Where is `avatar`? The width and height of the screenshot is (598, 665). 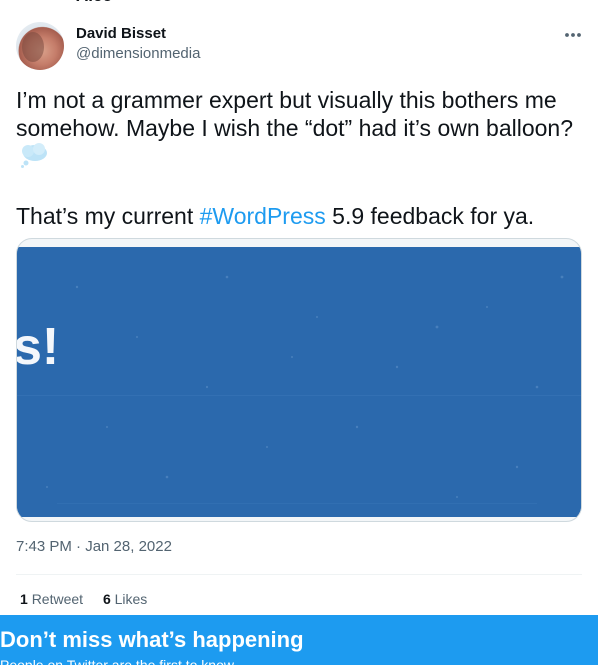 avatar is located at coordinates (40, 46).